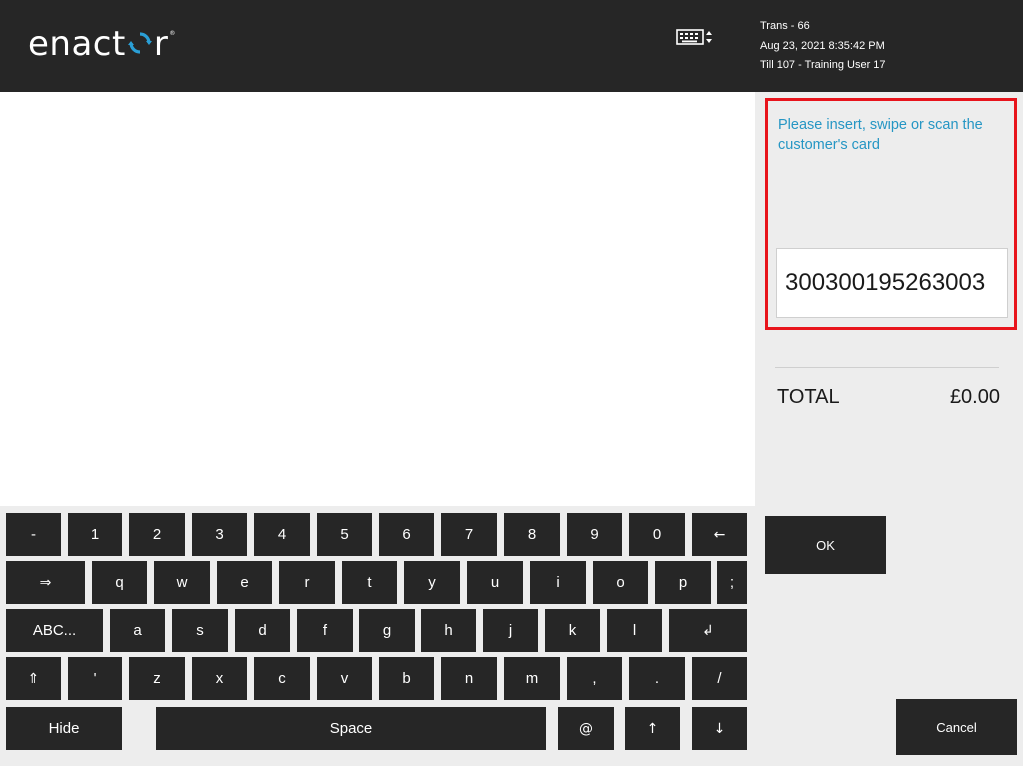 Image resolution: width=1023 pixels, height=766 pixels. I want to click on key-at: @, so click(586, 728).